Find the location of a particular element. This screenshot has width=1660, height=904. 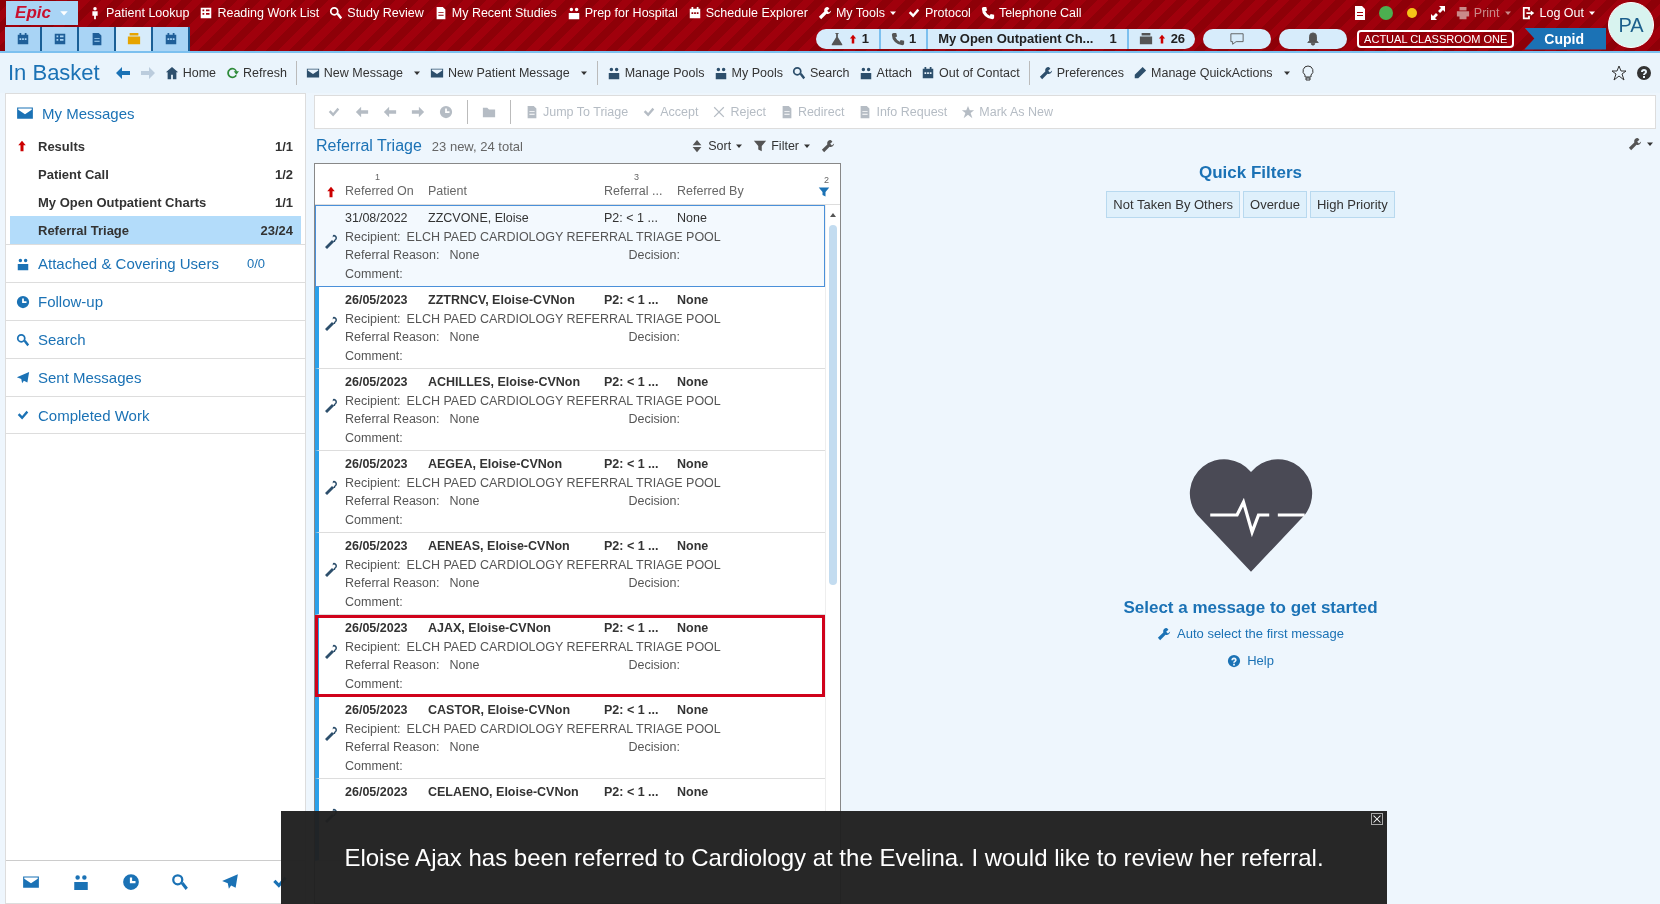

toolbar-button: Preferences is located at coordinates (1081, 73).